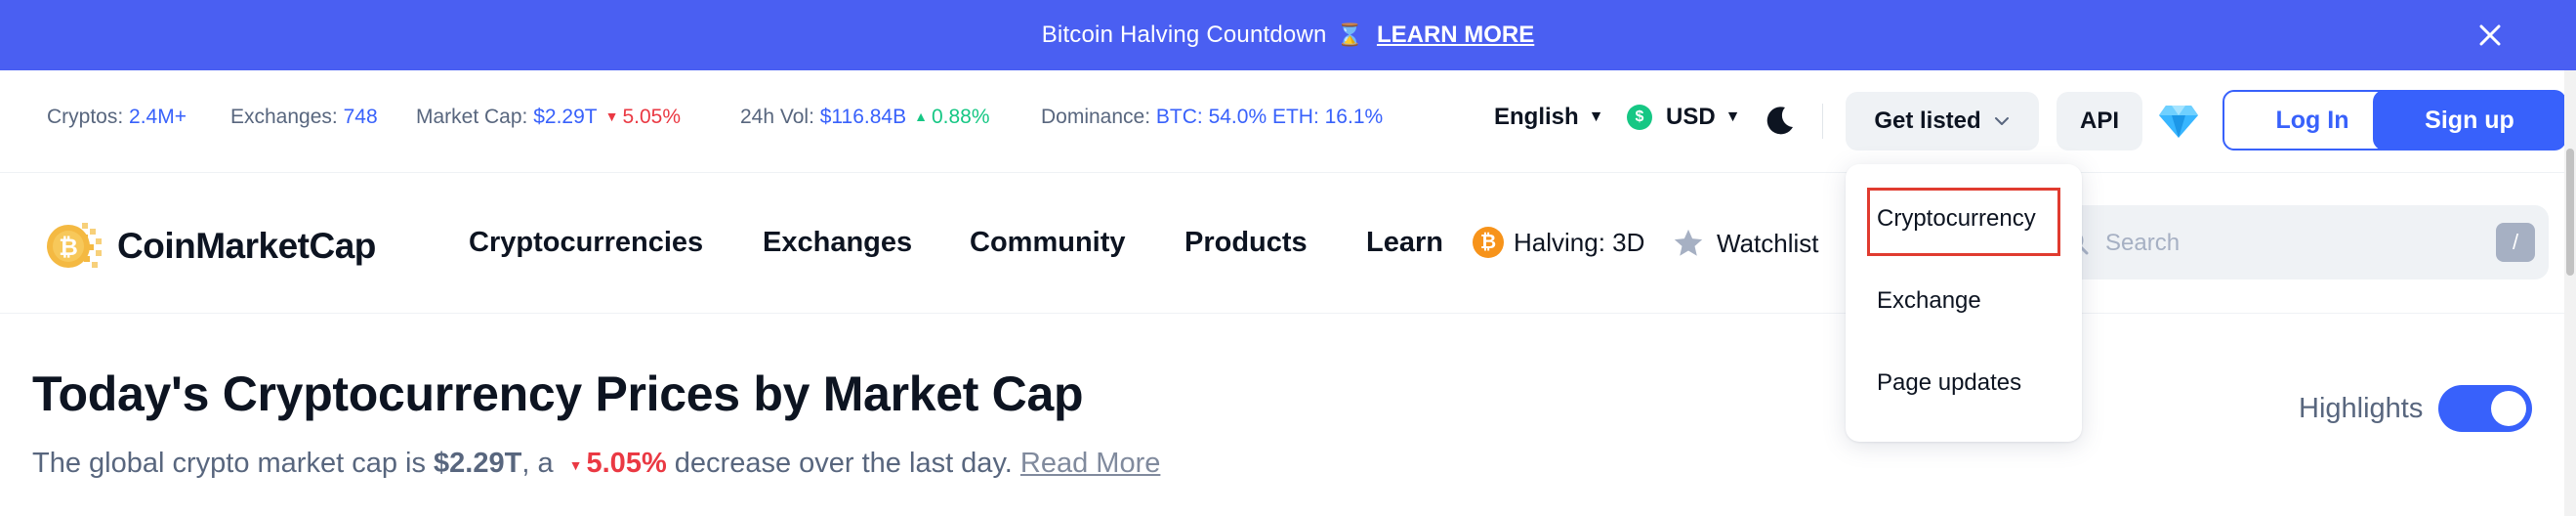 The height and width of the screenshot is (516, 2576). Describe the element at coordinates (2178, 122) in the screenshot. I see `diamond-icon` at that location.